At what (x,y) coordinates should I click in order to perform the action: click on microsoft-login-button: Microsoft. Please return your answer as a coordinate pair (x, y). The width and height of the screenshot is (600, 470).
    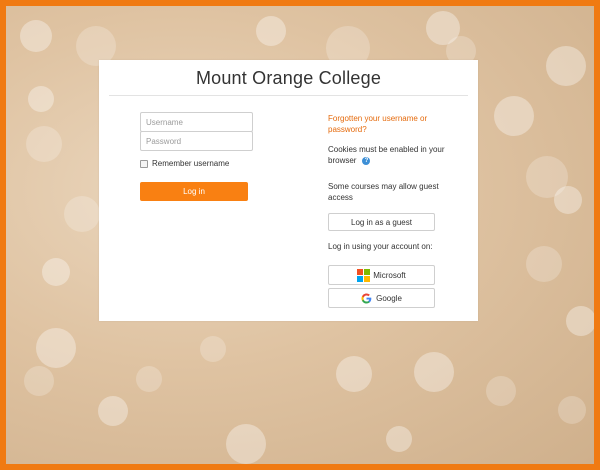
    Looking at the image, I should click on (381, 275).